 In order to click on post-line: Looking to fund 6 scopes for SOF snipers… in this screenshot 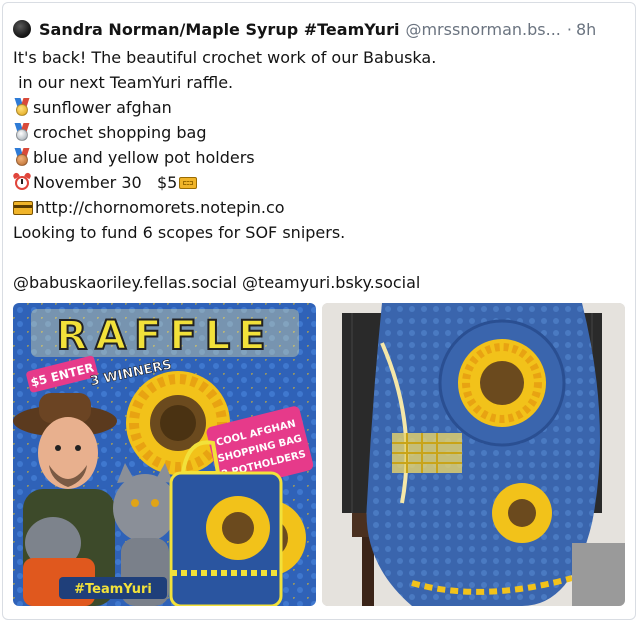, I will do `click(179, 232)`.